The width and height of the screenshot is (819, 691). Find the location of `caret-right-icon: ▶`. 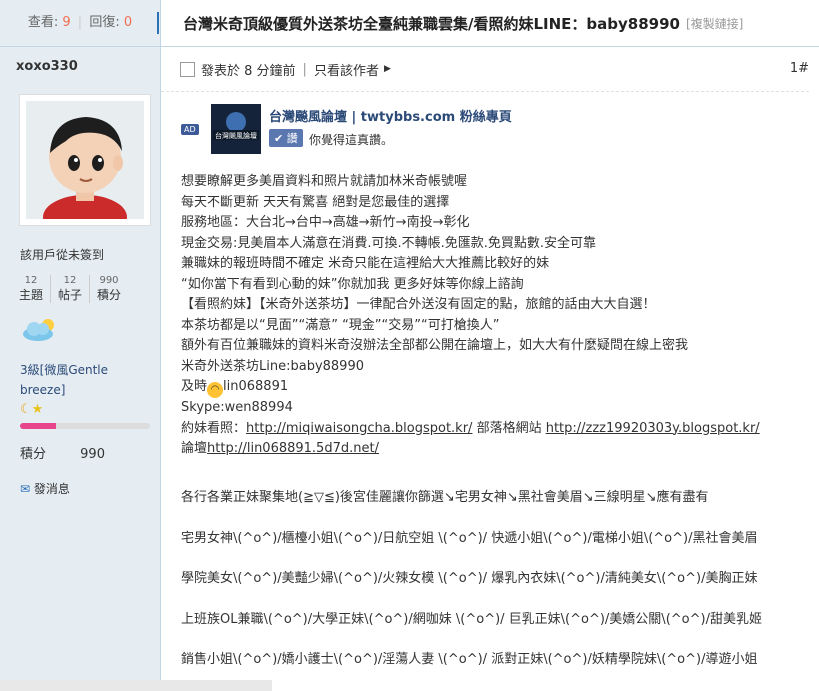

caret-right-icon: ▶ is located at coordinates (387, 69).